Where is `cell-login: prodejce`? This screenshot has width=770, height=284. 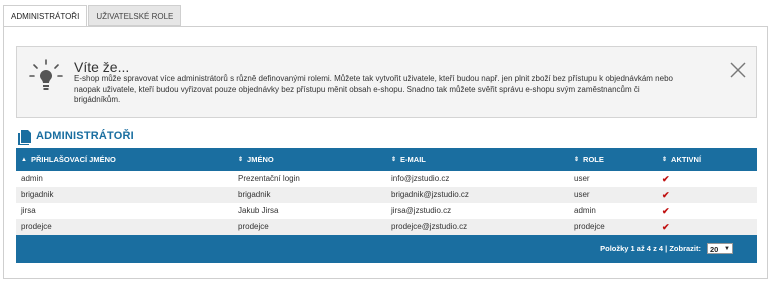
cell-login: prodejce is located at coordinates (36, 226).